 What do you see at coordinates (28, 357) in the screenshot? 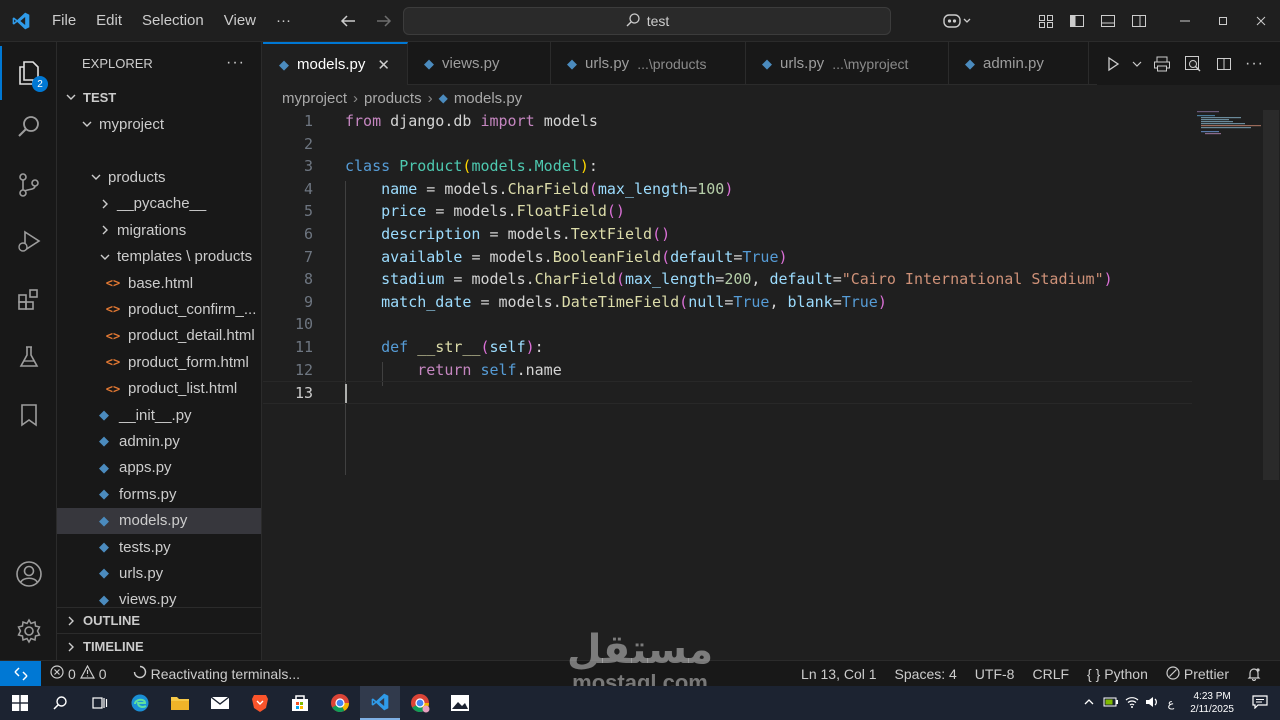
I see `testing-flask-icon` at bounding box center [28, 357].